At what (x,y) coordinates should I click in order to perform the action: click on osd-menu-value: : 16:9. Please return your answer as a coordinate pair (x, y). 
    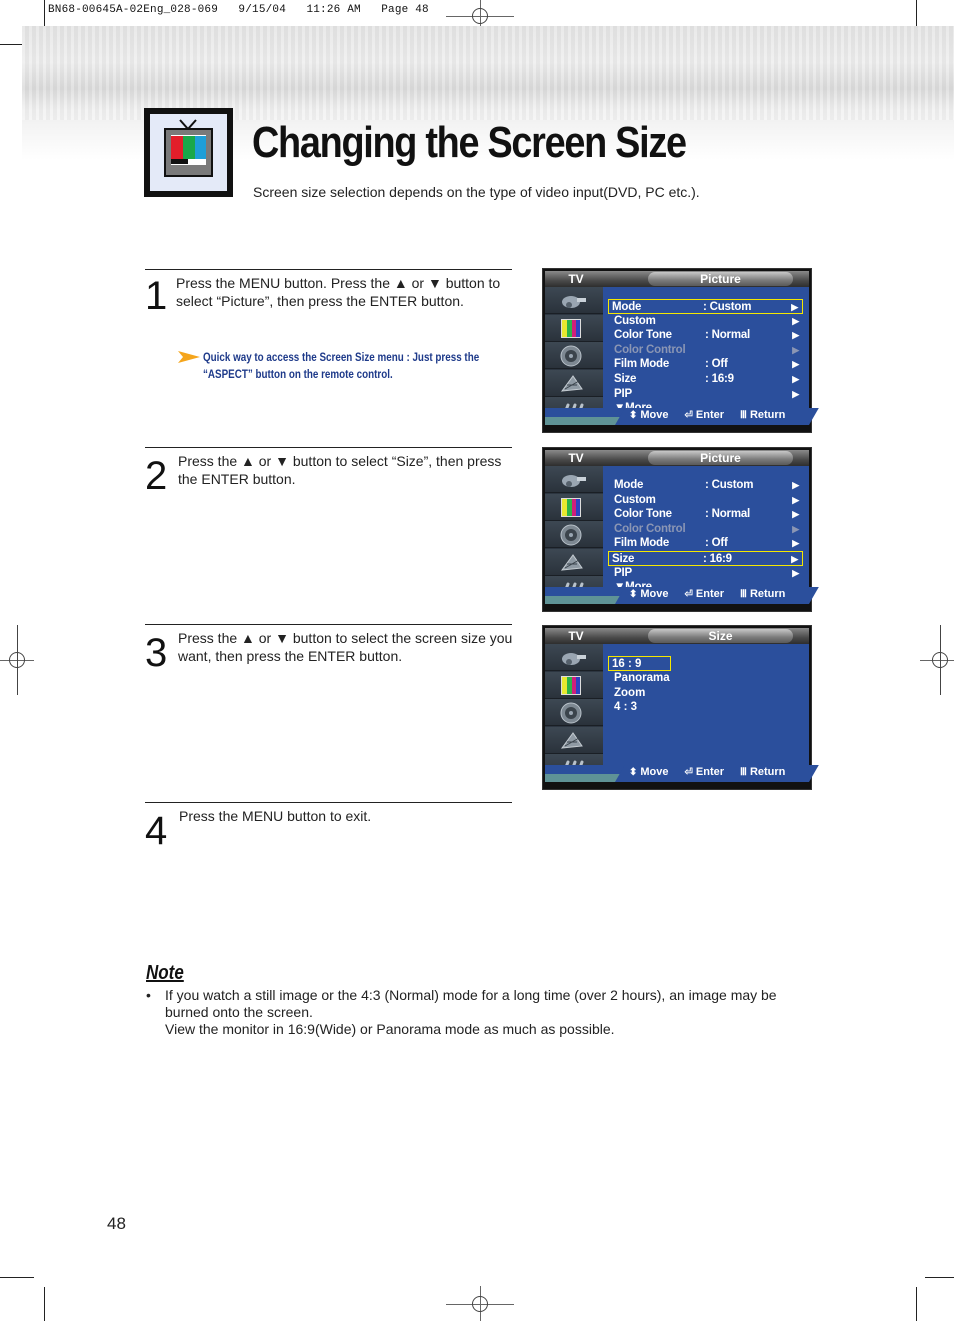
    Looking at the image, I should click on (719, 379).